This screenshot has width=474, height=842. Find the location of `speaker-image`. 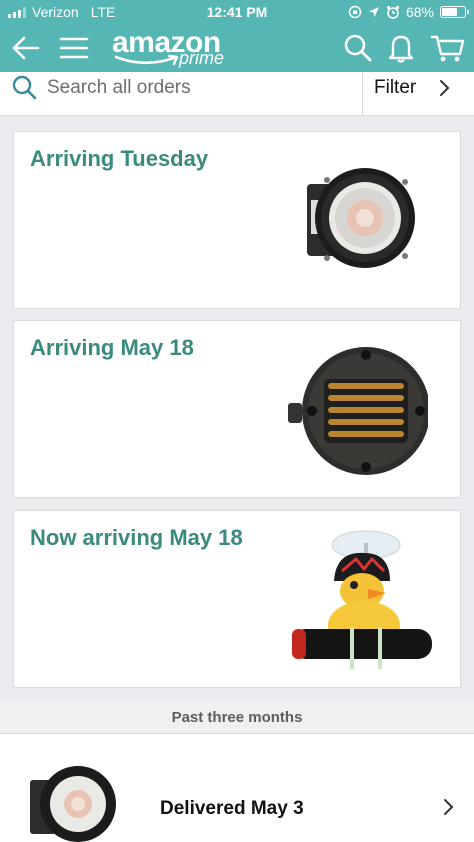

speaker-image is located at coordinates (361, 218).